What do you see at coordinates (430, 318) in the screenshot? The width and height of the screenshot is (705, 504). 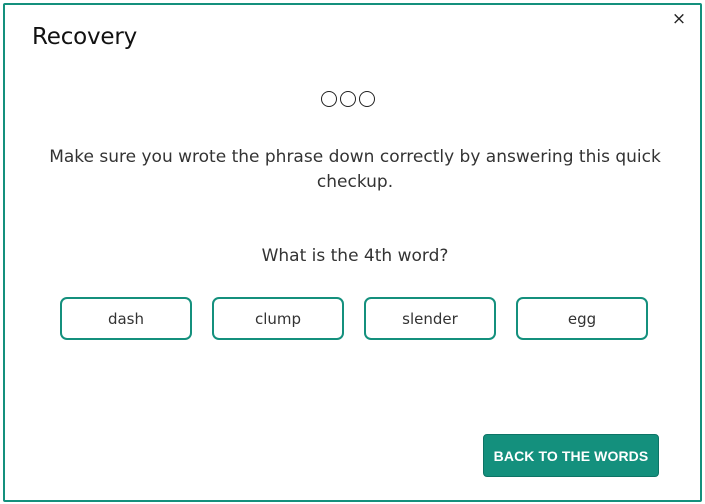 I see `option-button-slender: slender` at bounding box center [430, 318].